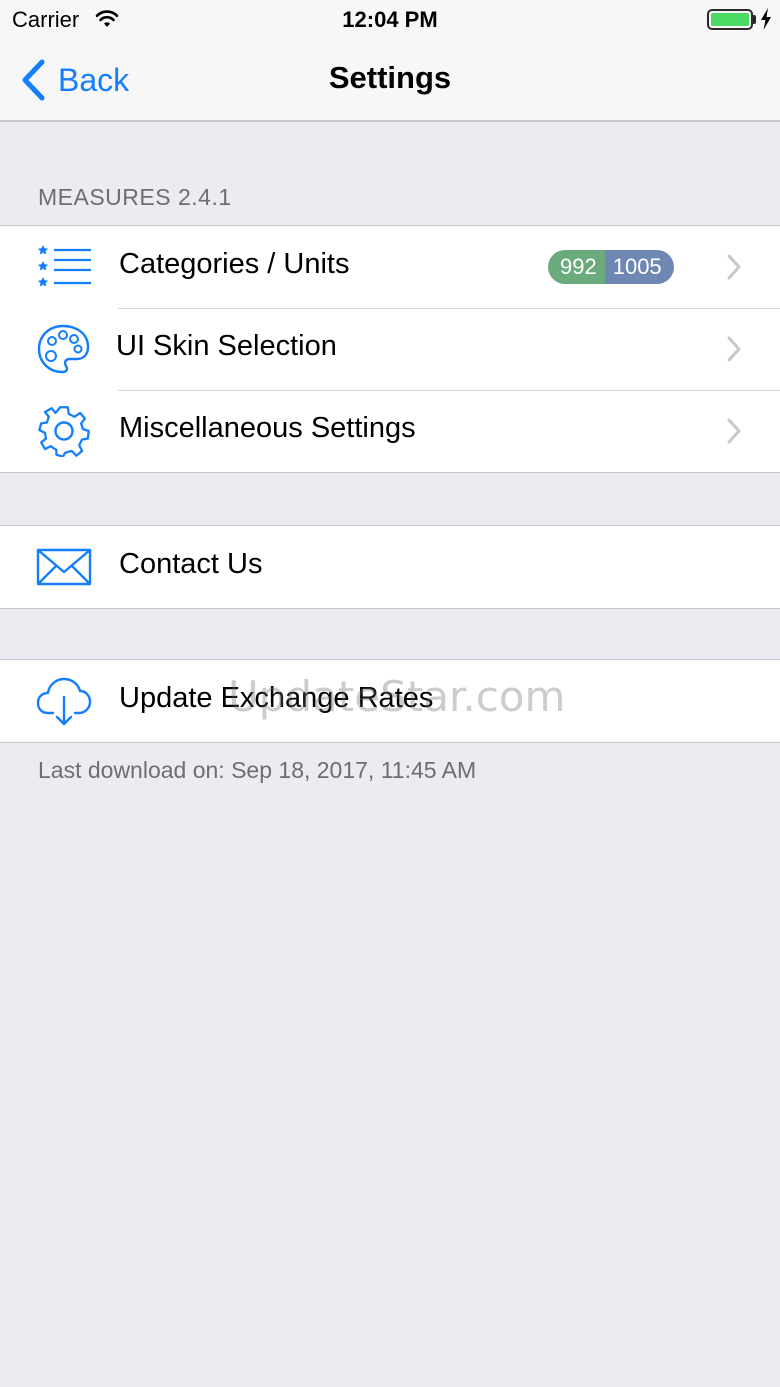  What do you see at coordinates (576, 267) in the screenshot?
I see `badge-value-green: 992` at bounding box center [576, 267].